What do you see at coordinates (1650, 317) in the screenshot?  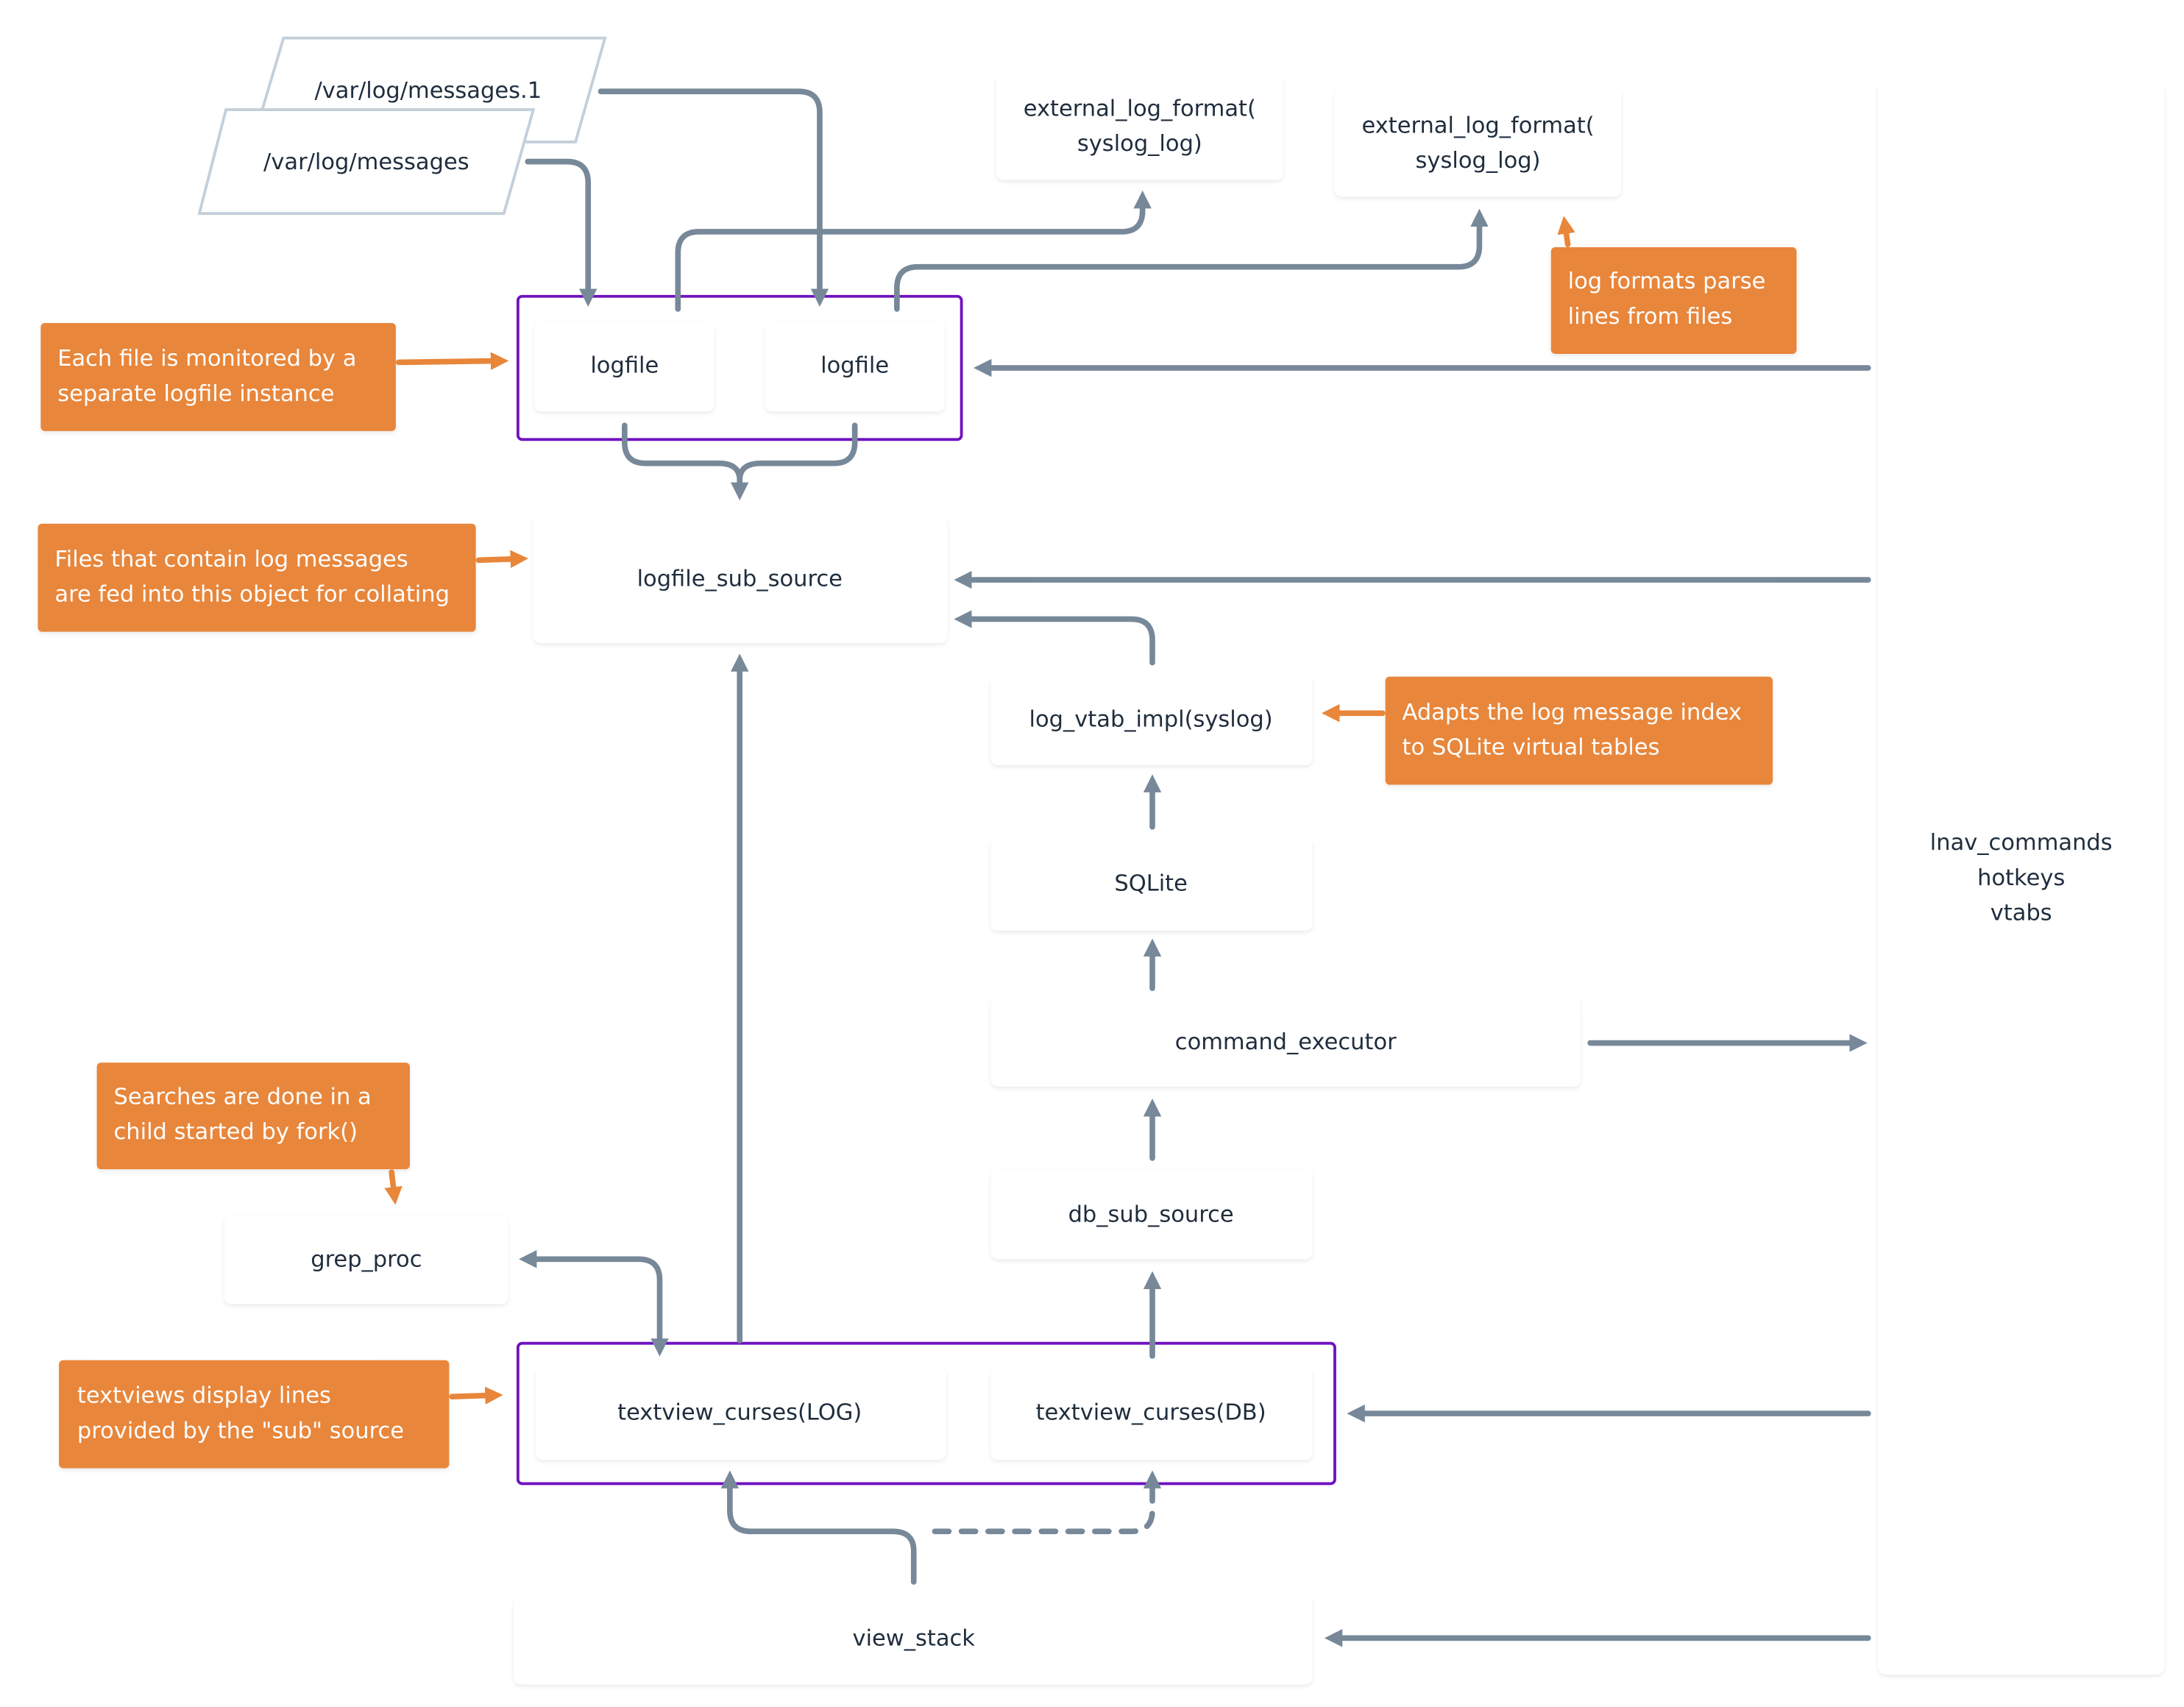 I see `note-text: lines from files` at bounding box center [1650, 317].